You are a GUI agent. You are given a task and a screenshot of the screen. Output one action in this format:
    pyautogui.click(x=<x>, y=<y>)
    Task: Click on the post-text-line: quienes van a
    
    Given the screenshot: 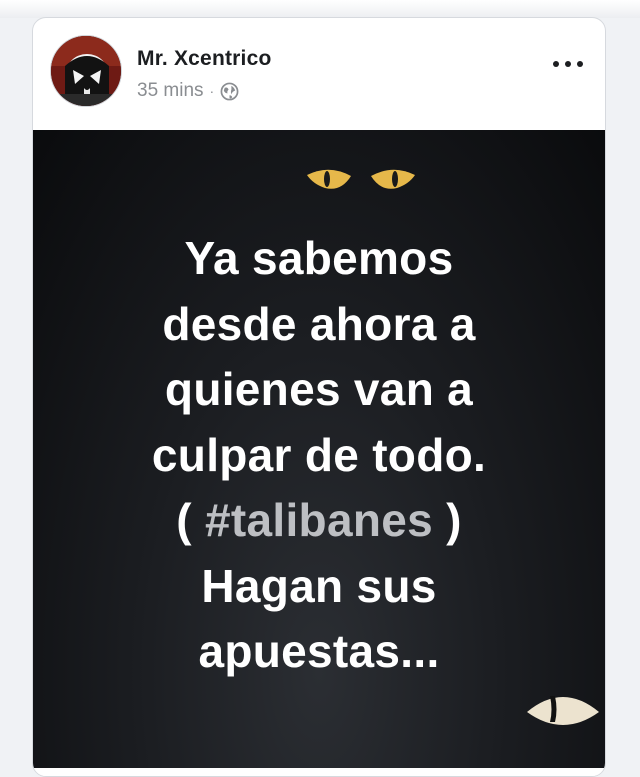 What is the action you would take?
    pyautogui.click(x=319, y=389)
    